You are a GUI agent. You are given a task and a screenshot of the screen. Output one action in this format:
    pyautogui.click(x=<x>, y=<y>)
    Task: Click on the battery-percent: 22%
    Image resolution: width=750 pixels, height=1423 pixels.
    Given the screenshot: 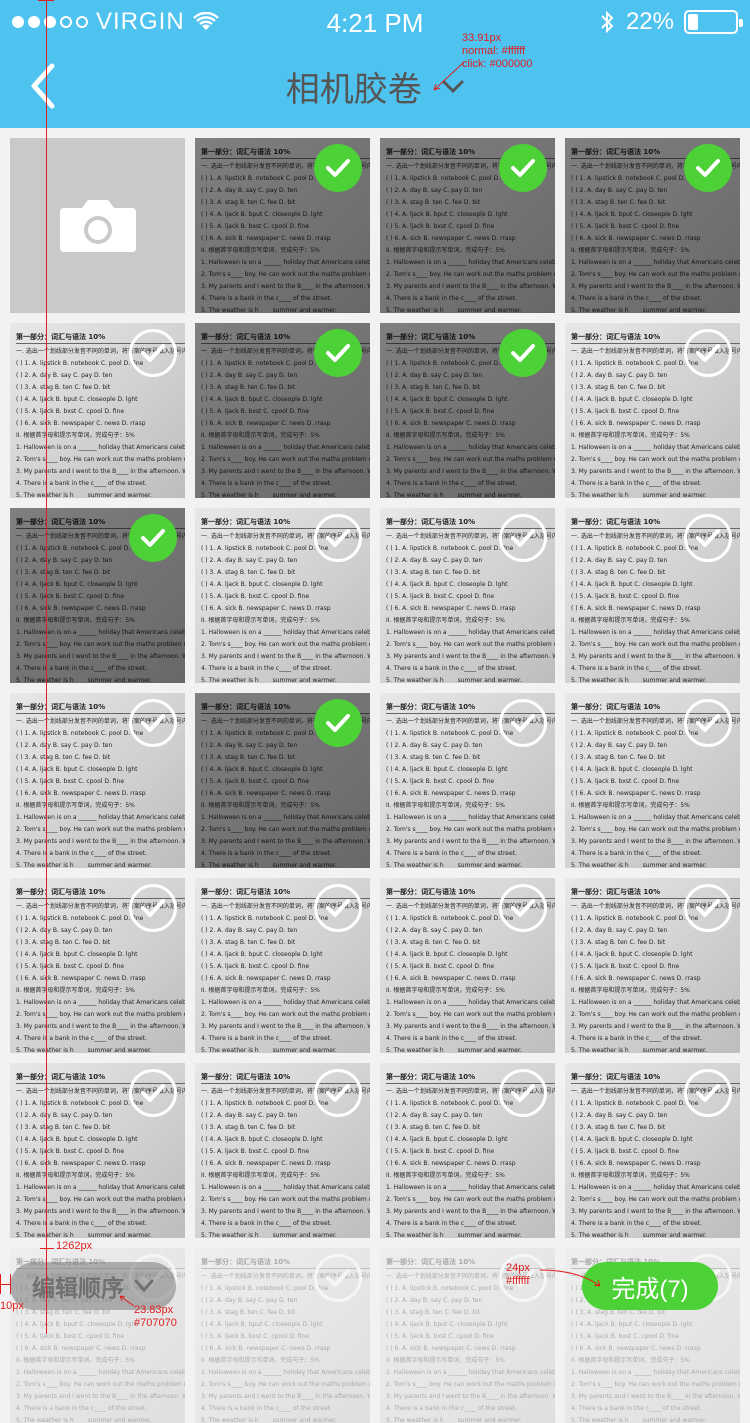 What is the action you would take?
    pyautogui.click(x=649, y=21)
    